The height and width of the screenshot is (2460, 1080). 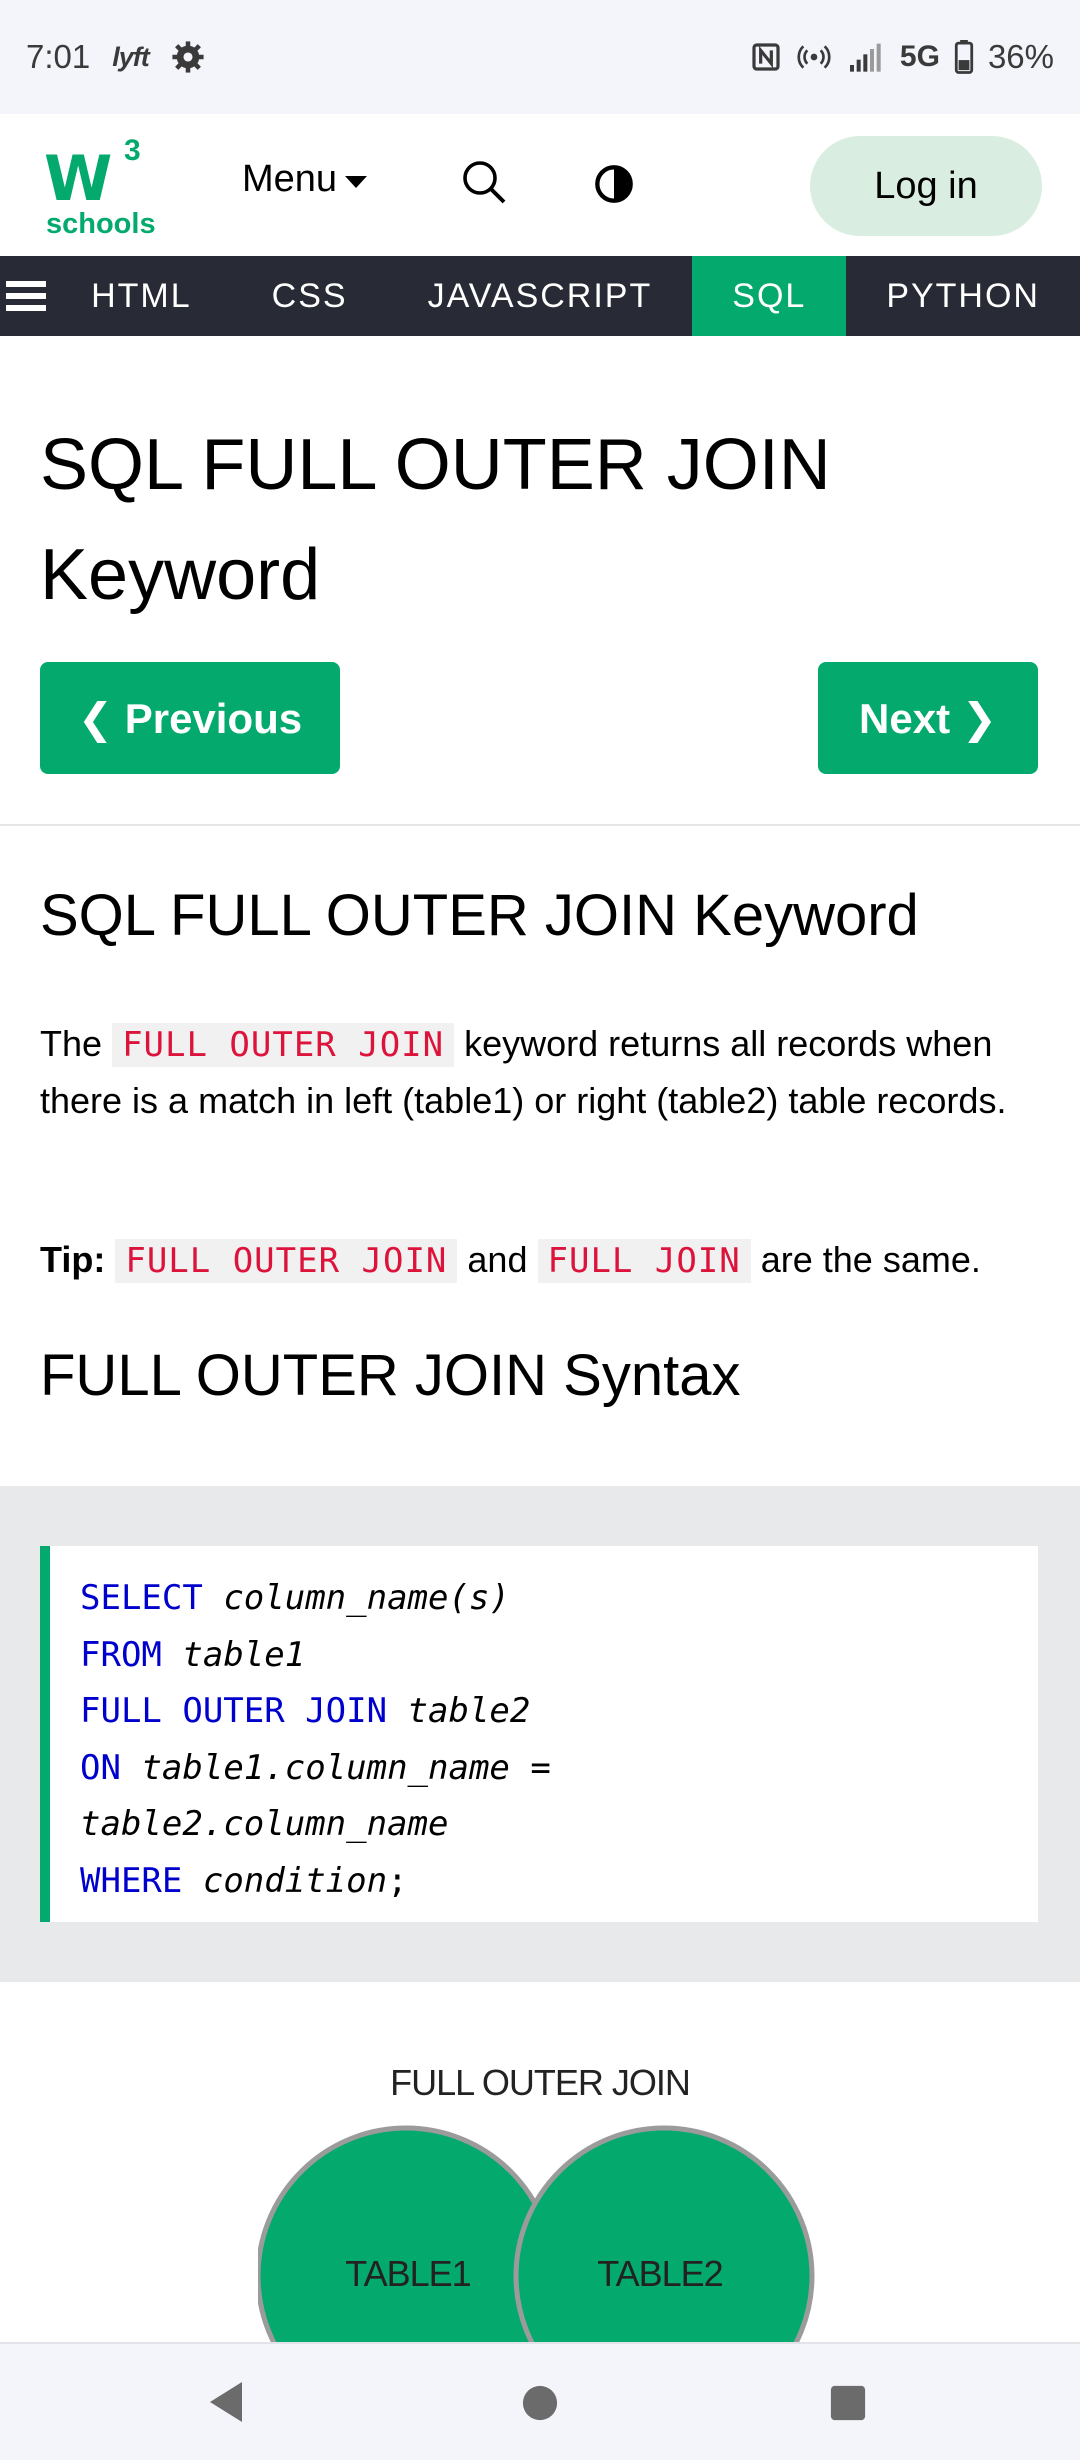 I want to click on previous-button: ❮ Previous, so click(x=190, y=718).